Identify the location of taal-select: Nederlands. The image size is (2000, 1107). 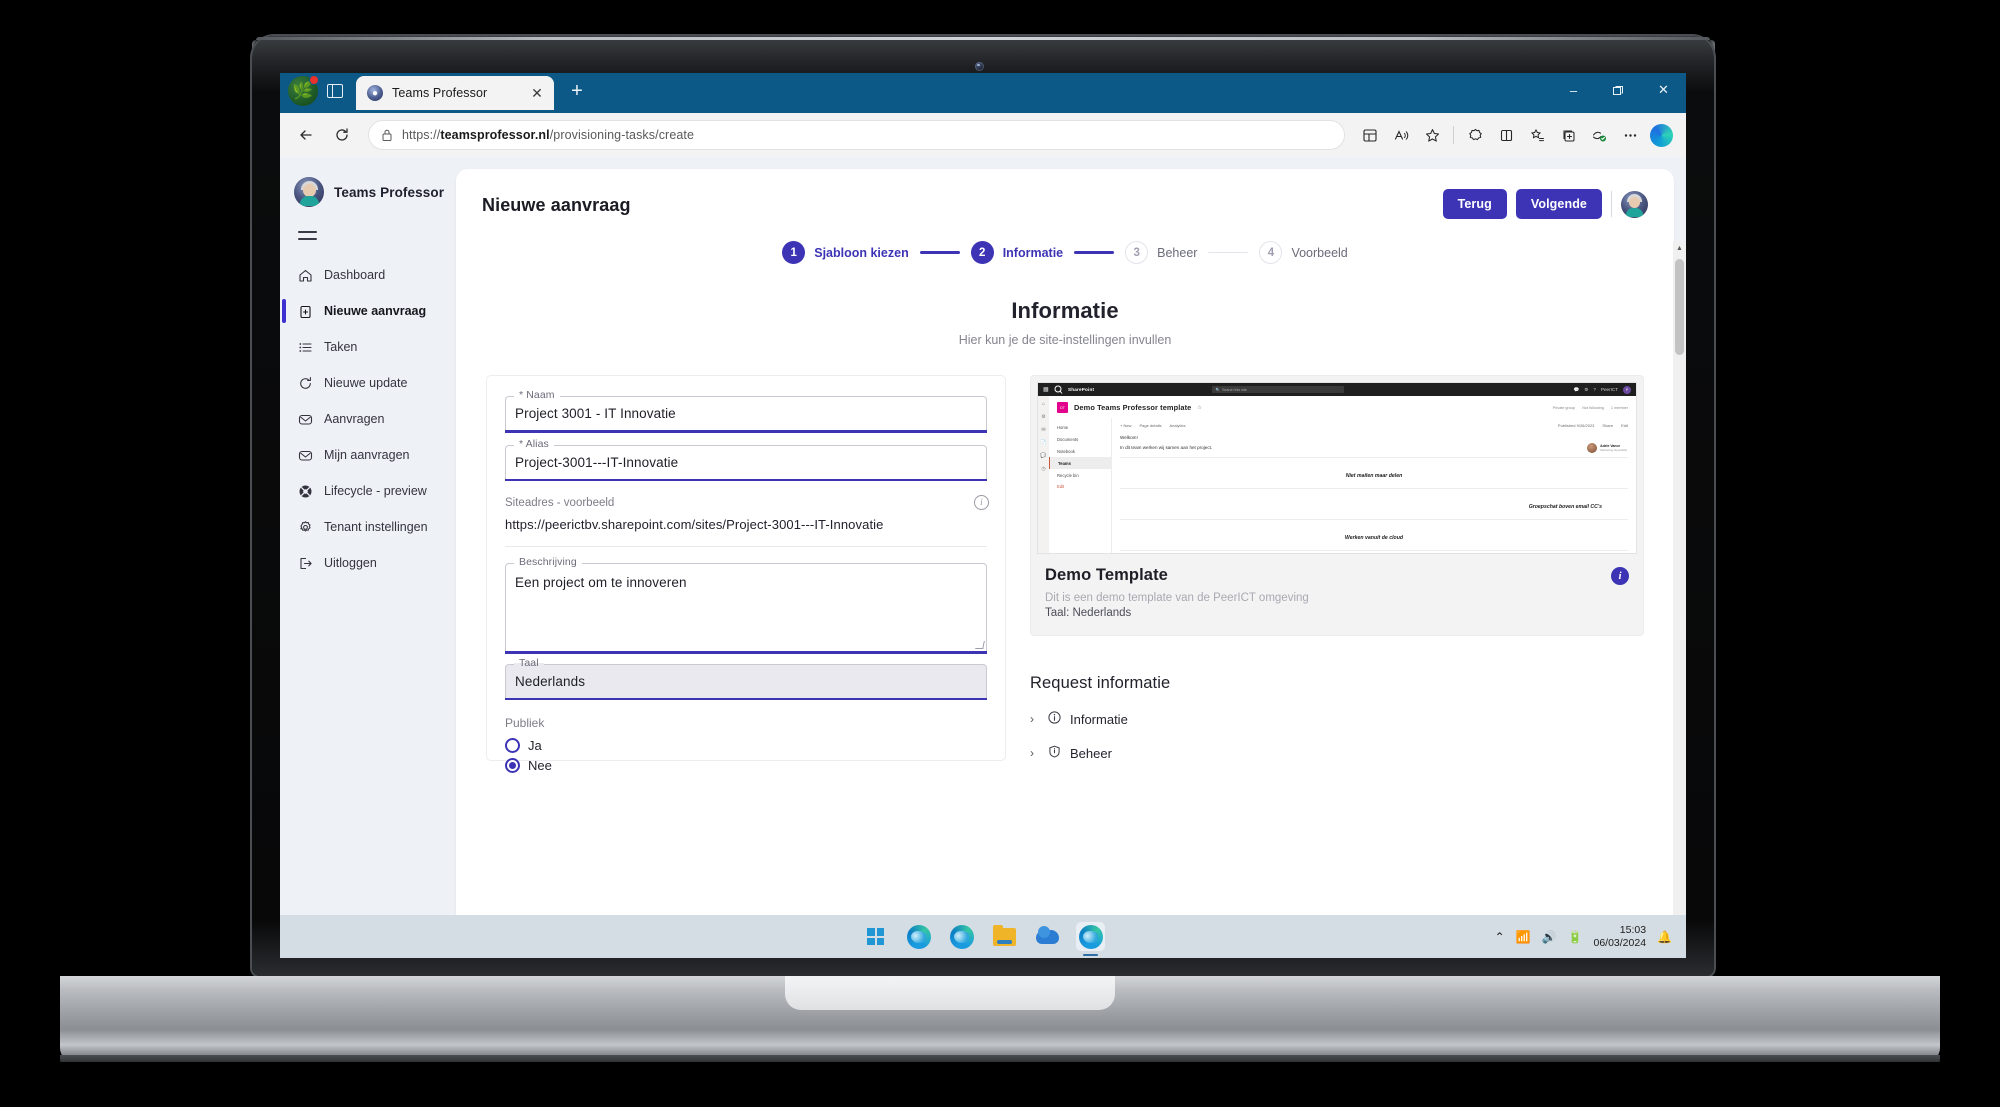
(746, 680).